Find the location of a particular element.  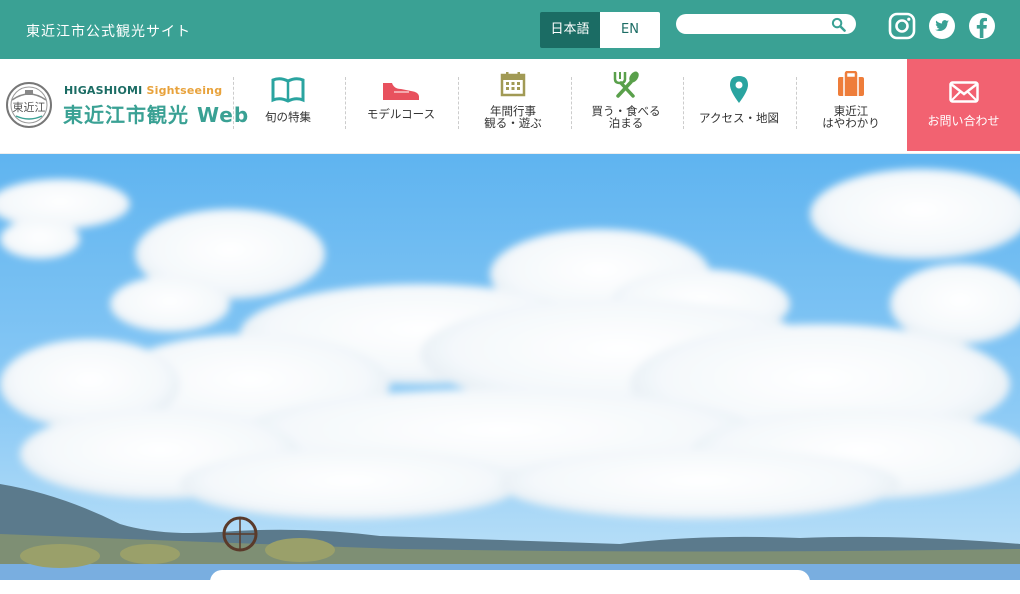

nav-item-features: 旬の特集 is located at coordinates (288, 106).